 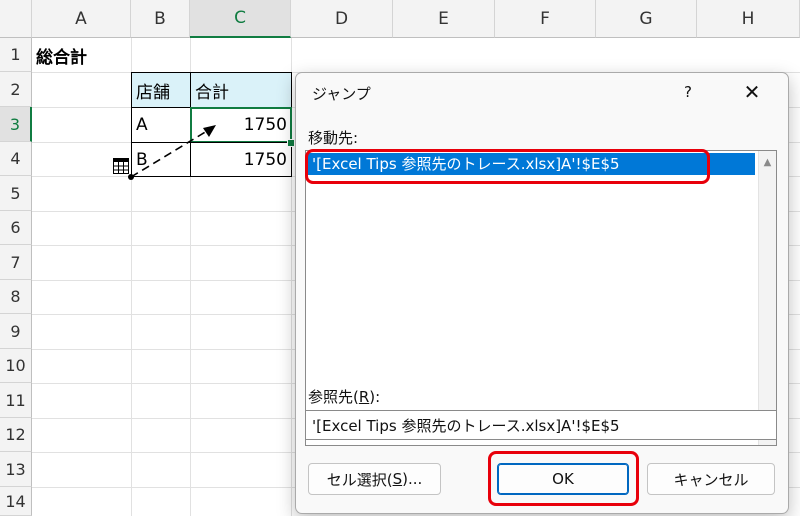 What do you see at coordinates (563, 478) in the screenshot?
I see `highlight-ok-button` at bounding box center [563, 478].